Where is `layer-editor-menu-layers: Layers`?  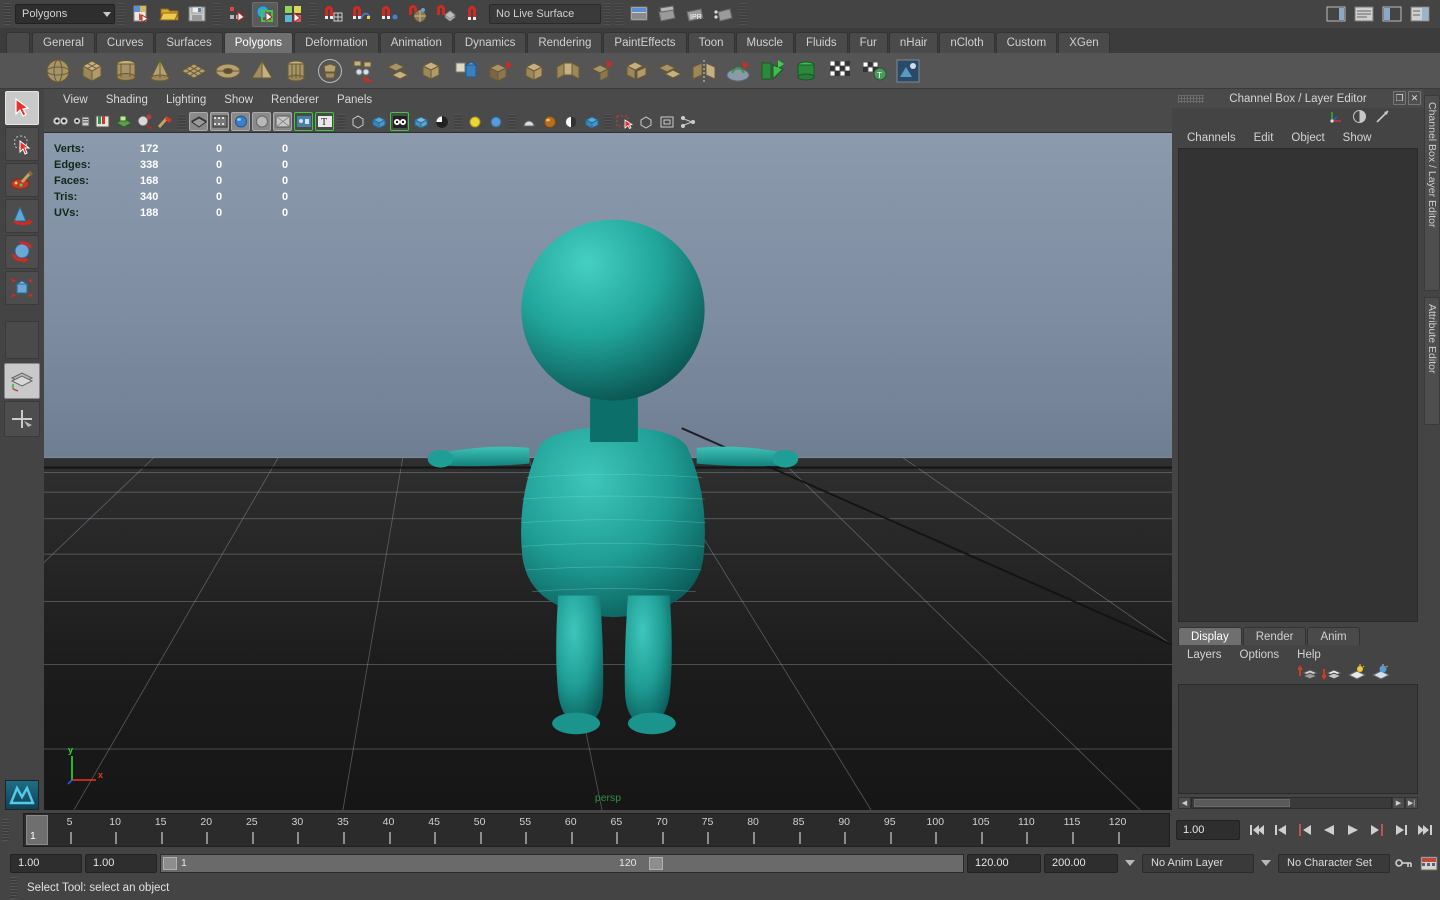 layer-editor-menu-layers: Layers is located at coordinates (1204, 655).